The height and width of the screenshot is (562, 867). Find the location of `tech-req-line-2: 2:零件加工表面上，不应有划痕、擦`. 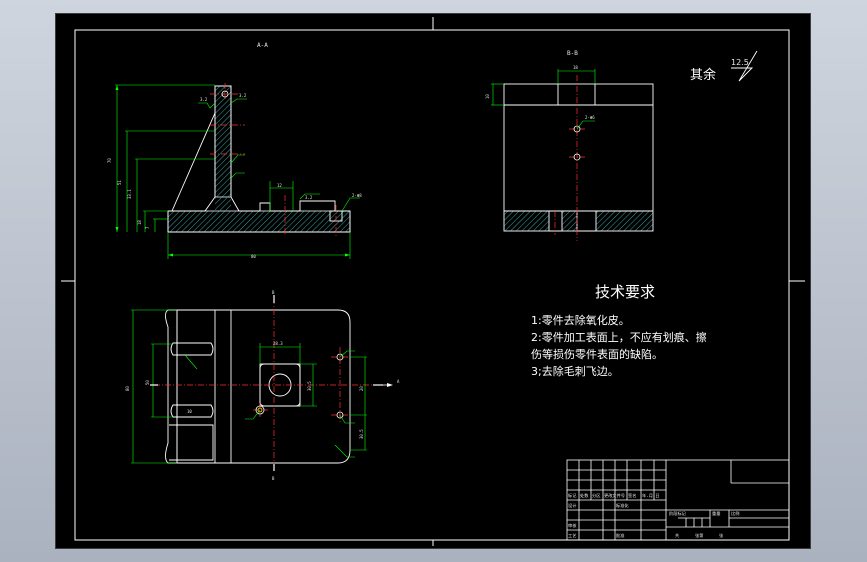

tech-req-line-2: 2:零件加工表面上，不应有划痕、擦 is located at coordinates (619, 337).